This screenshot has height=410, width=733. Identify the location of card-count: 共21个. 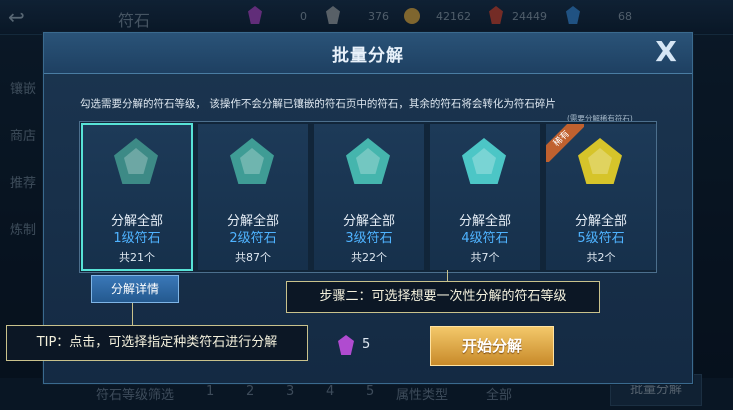
(137, 257).